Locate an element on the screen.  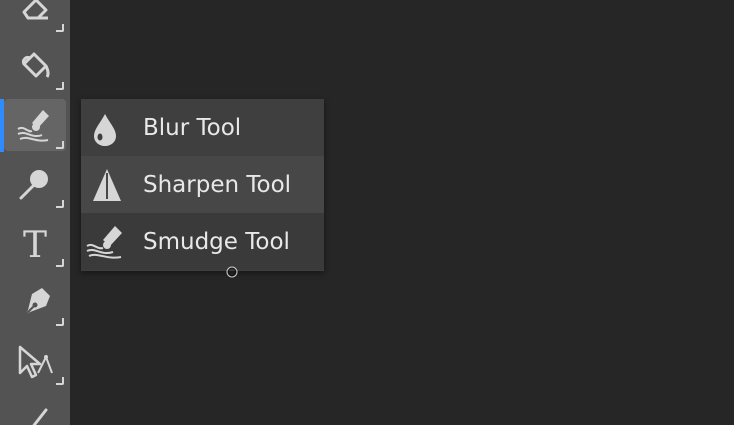
svg-text: T is located at coordinates (35, 244).